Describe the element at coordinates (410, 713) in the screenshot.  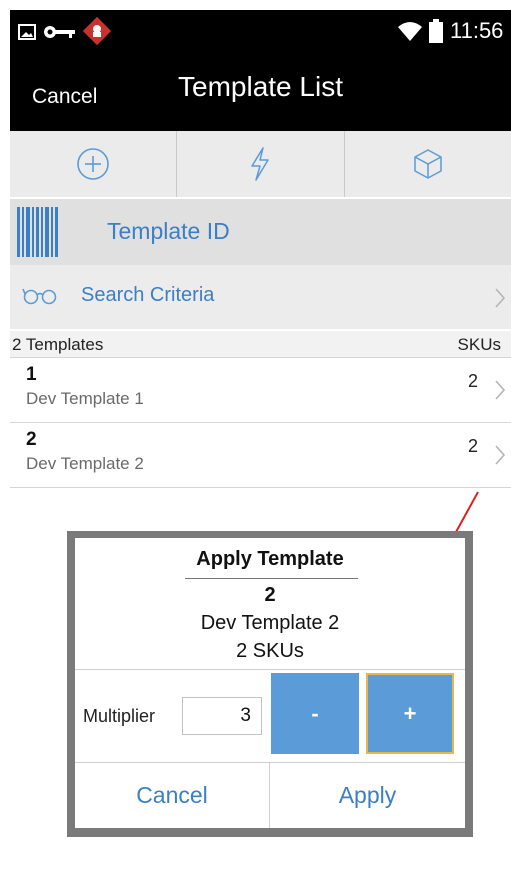
I see `increment-button: +` at that location.